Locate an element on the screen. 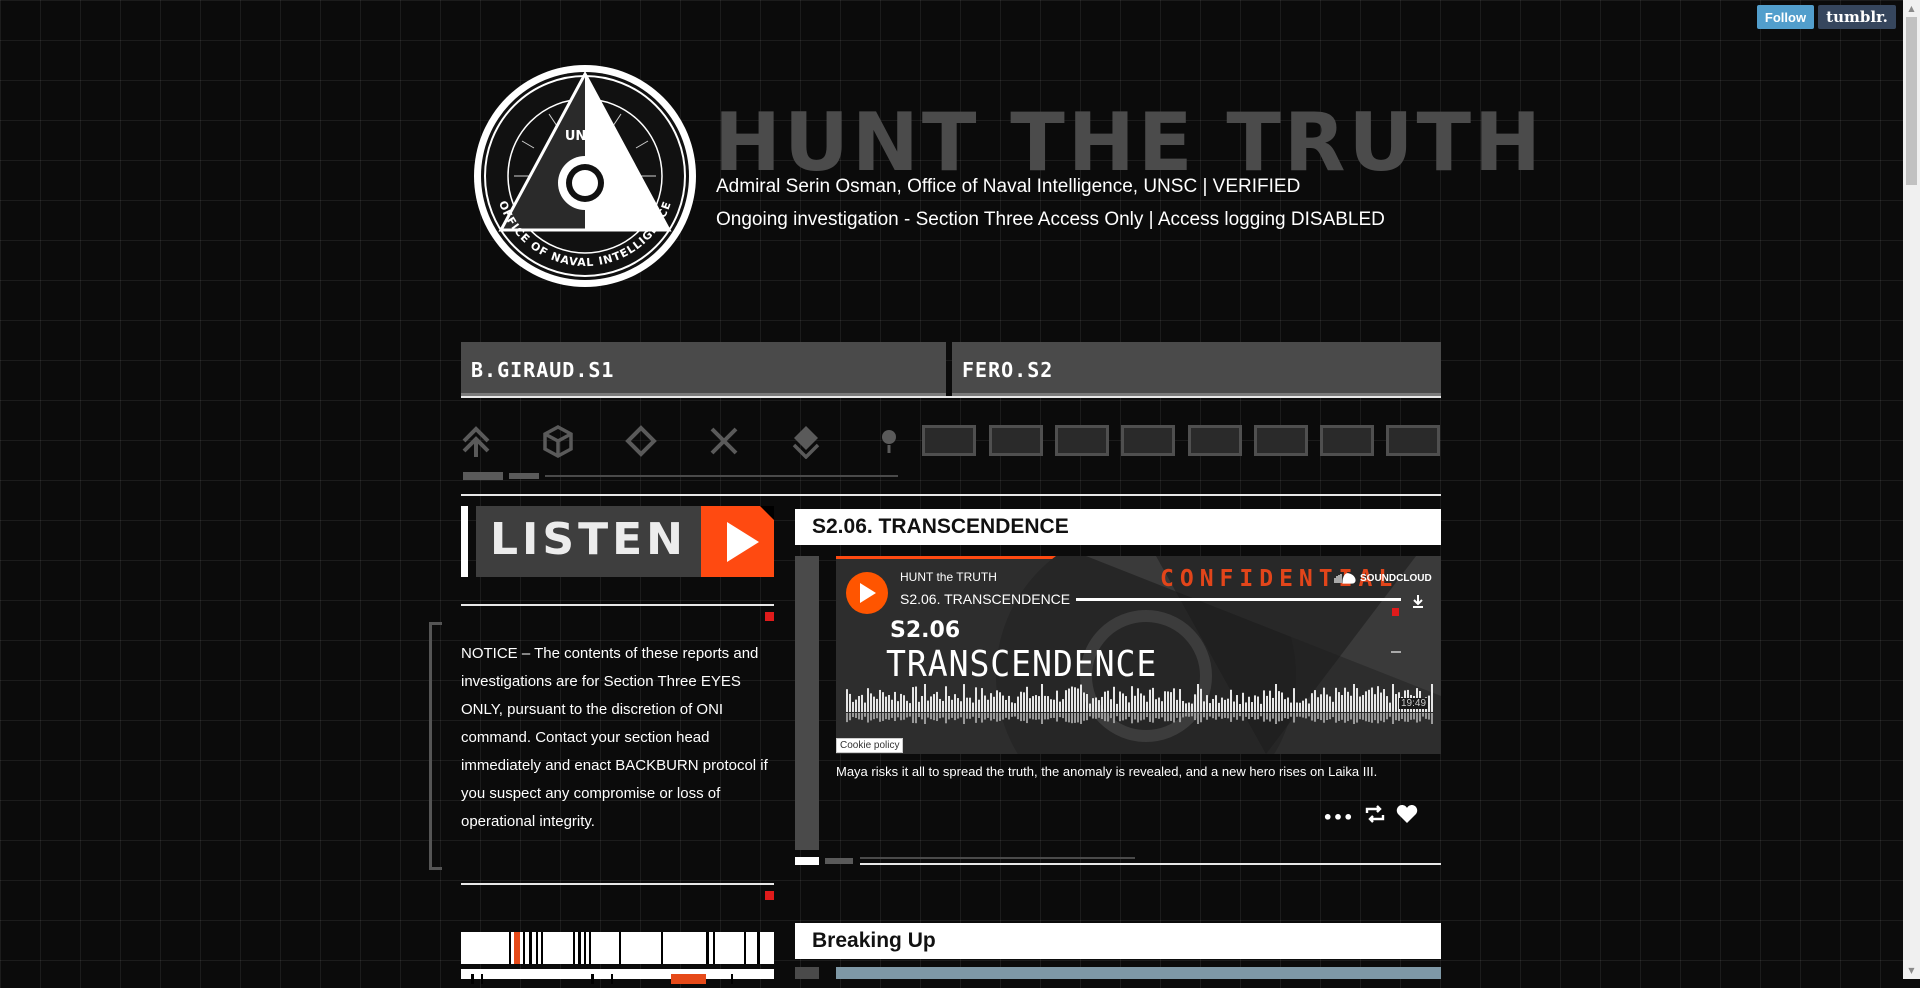 Image resolution: width=1920 pixels, height=988 pixels. cube-icon is located at coordinates (558, 441).